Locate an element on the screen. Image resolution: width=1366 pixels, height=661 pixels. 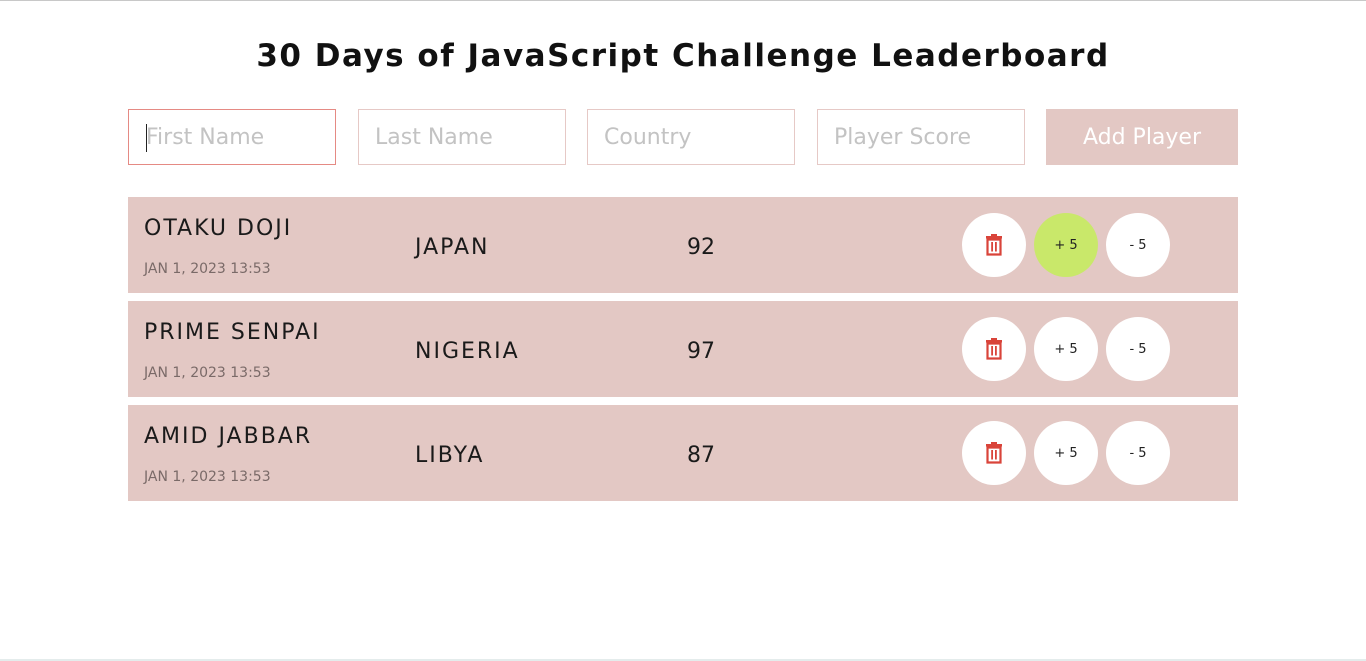
player-name: PRIME SENPAI is located at coordinates (232, 332).